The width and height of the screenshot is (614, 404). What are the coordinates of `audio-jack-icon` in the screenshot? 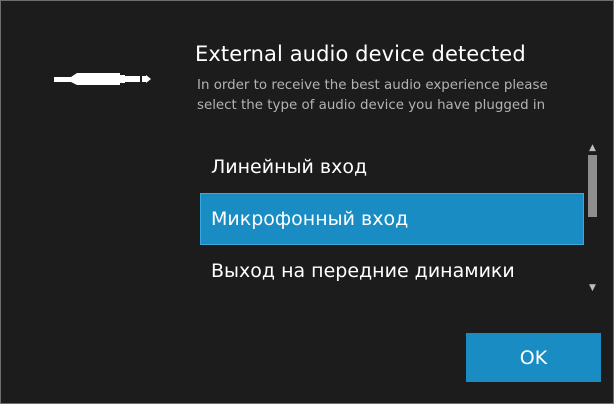 It's located at (102, 79).